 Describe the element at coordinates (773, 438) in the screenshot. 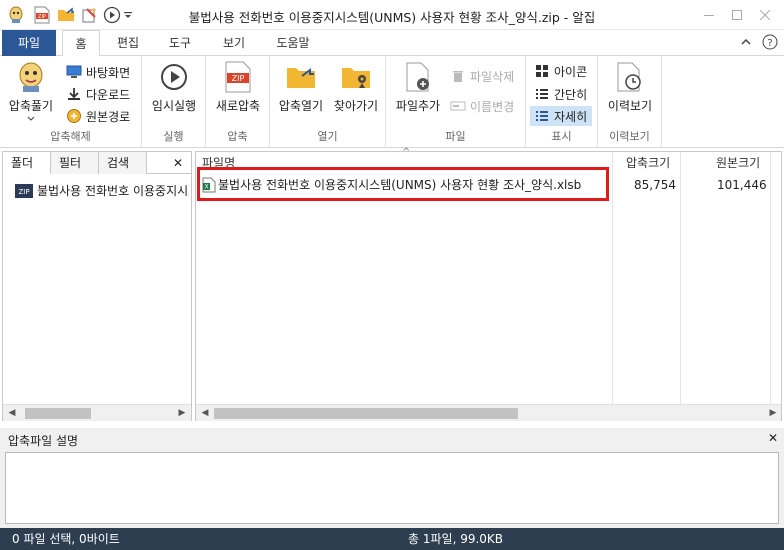

I see `close-comment-panel-button: ✕` at that location.